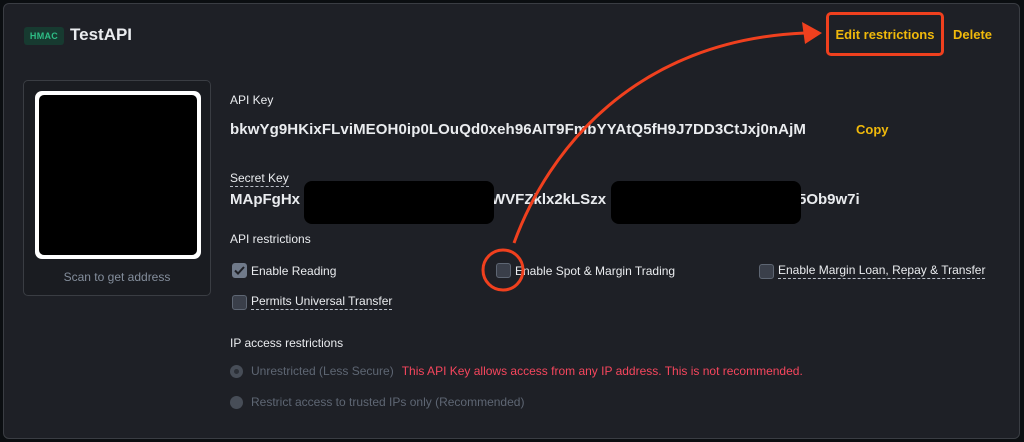  What do you see at coordinates (44, 36) in the screenshot?
I see `hmac-badge: HMAC` at bounding box center [44, 36].